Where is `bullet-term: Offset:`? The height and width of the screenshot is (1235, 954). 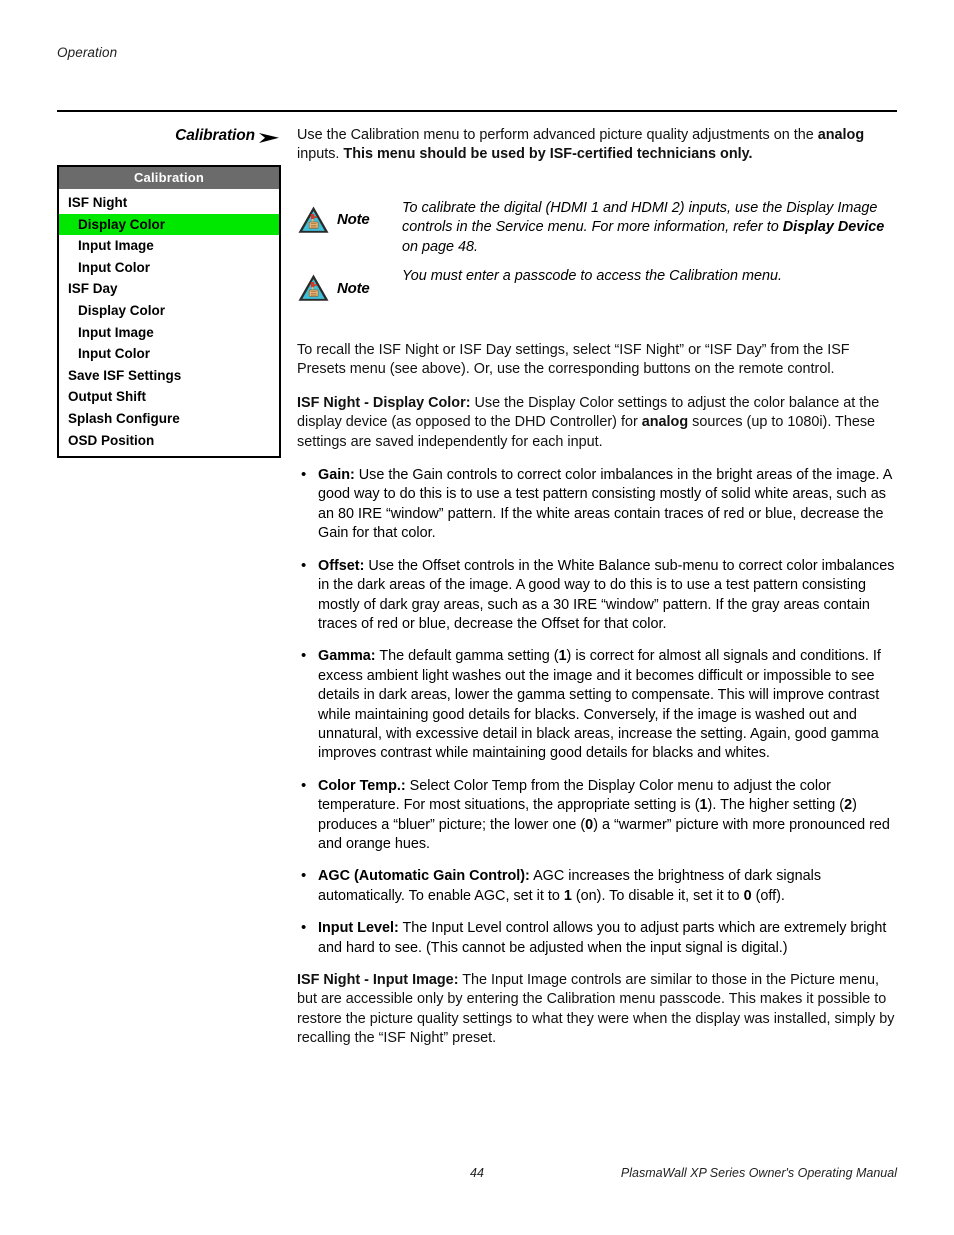
bullet-term: Offset: is located at coordinates (341, 565).